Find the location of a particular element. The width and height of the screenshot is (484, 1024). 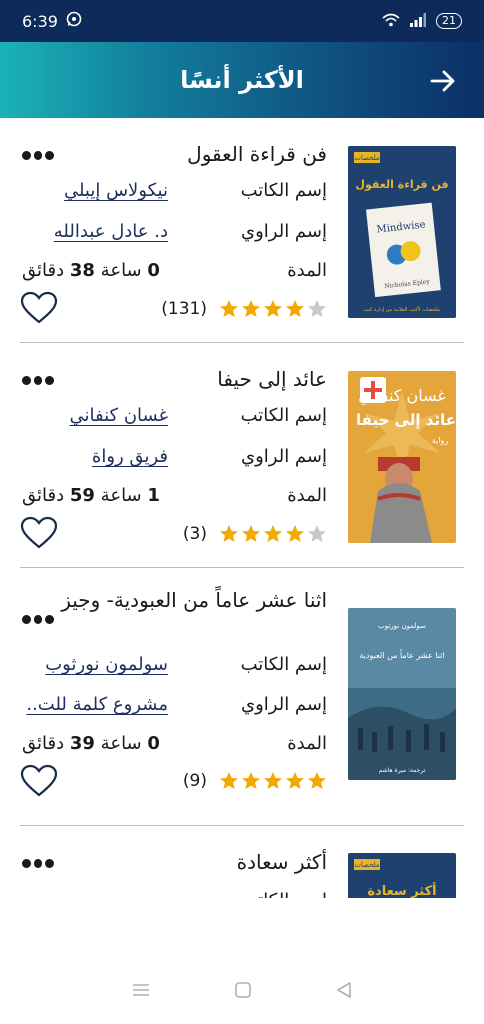

arrow-right-icon is located at coordinates (442, 81).